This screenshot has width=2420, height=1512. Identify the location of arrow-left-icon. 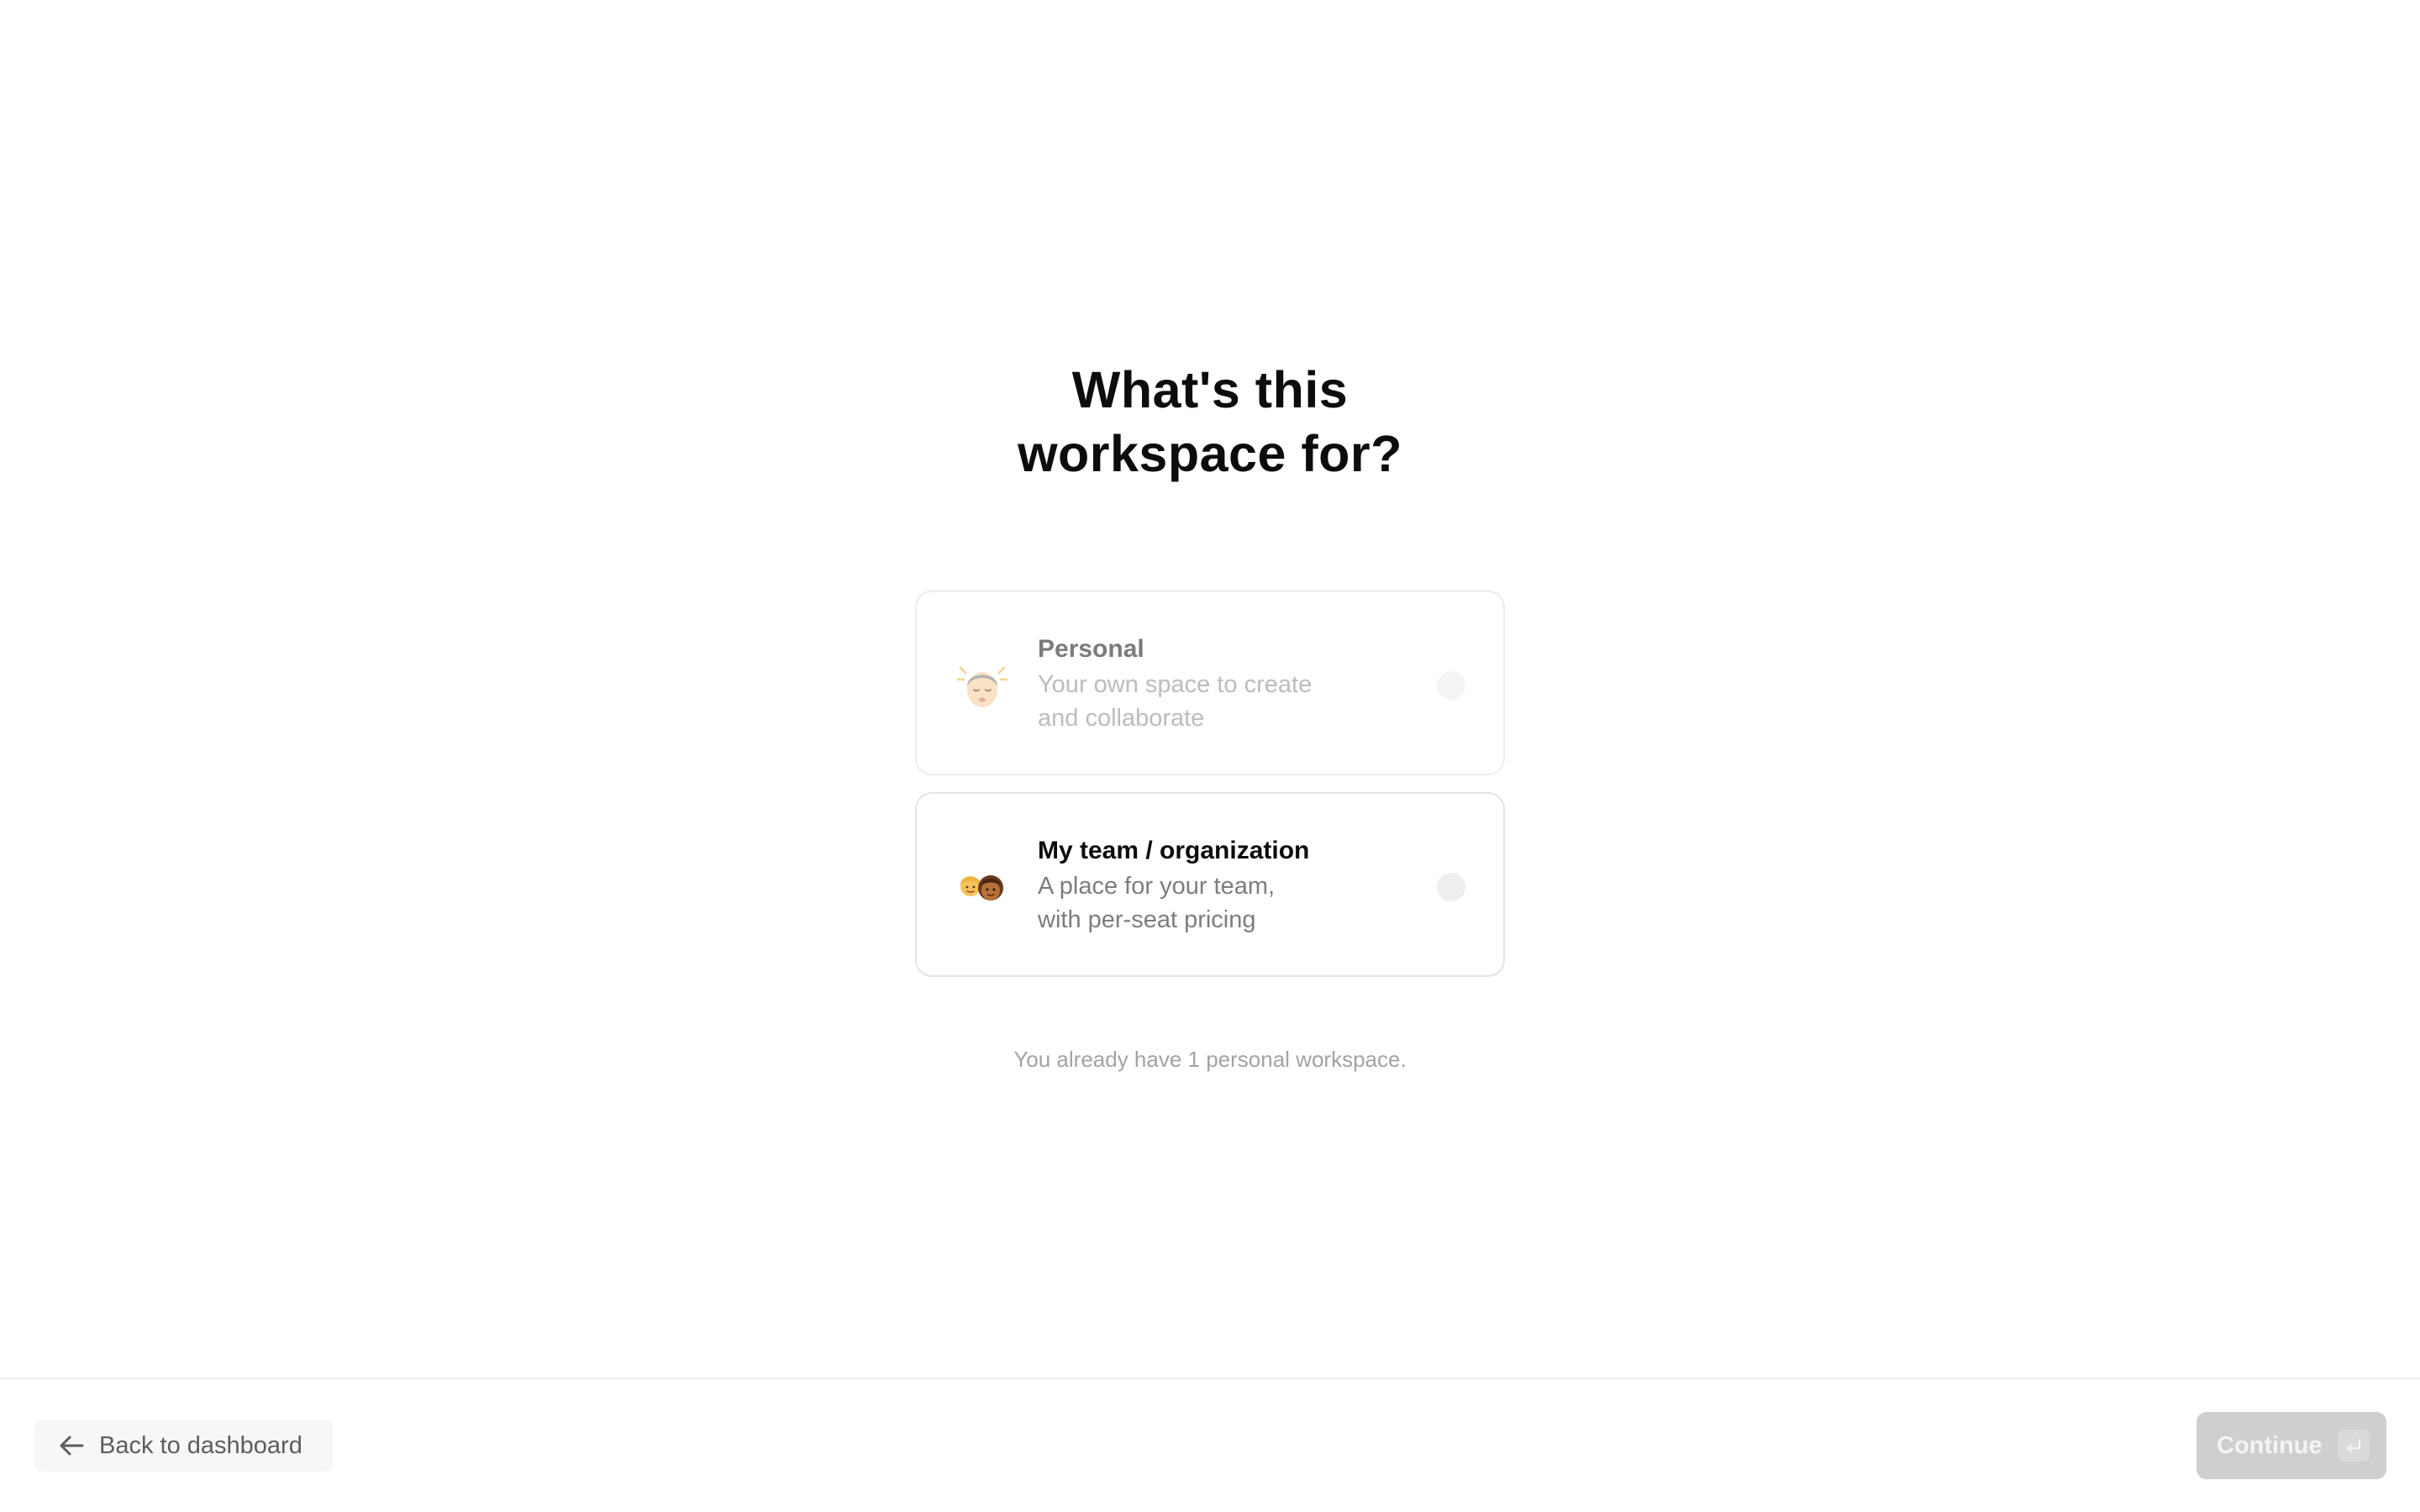
(72, 1446).